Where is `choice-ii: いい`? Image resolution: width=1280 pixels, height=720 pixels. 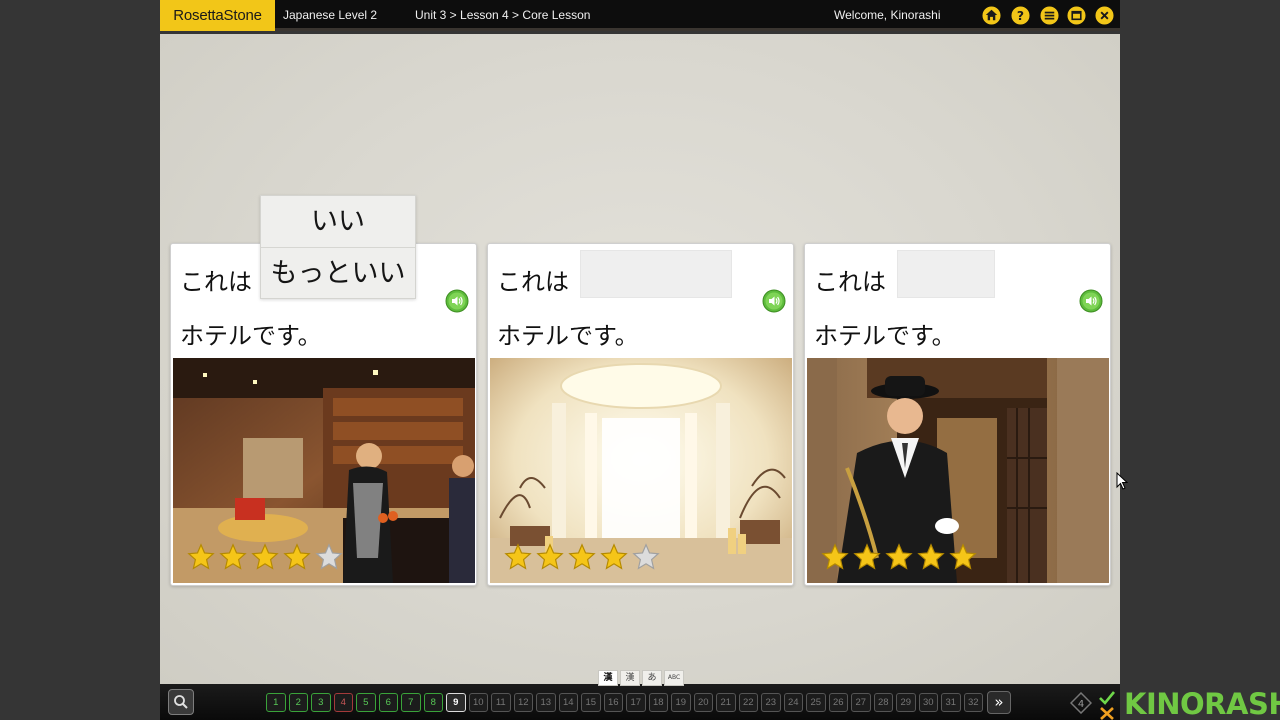 choice-ii: いい is located at coordinates (338, 221).